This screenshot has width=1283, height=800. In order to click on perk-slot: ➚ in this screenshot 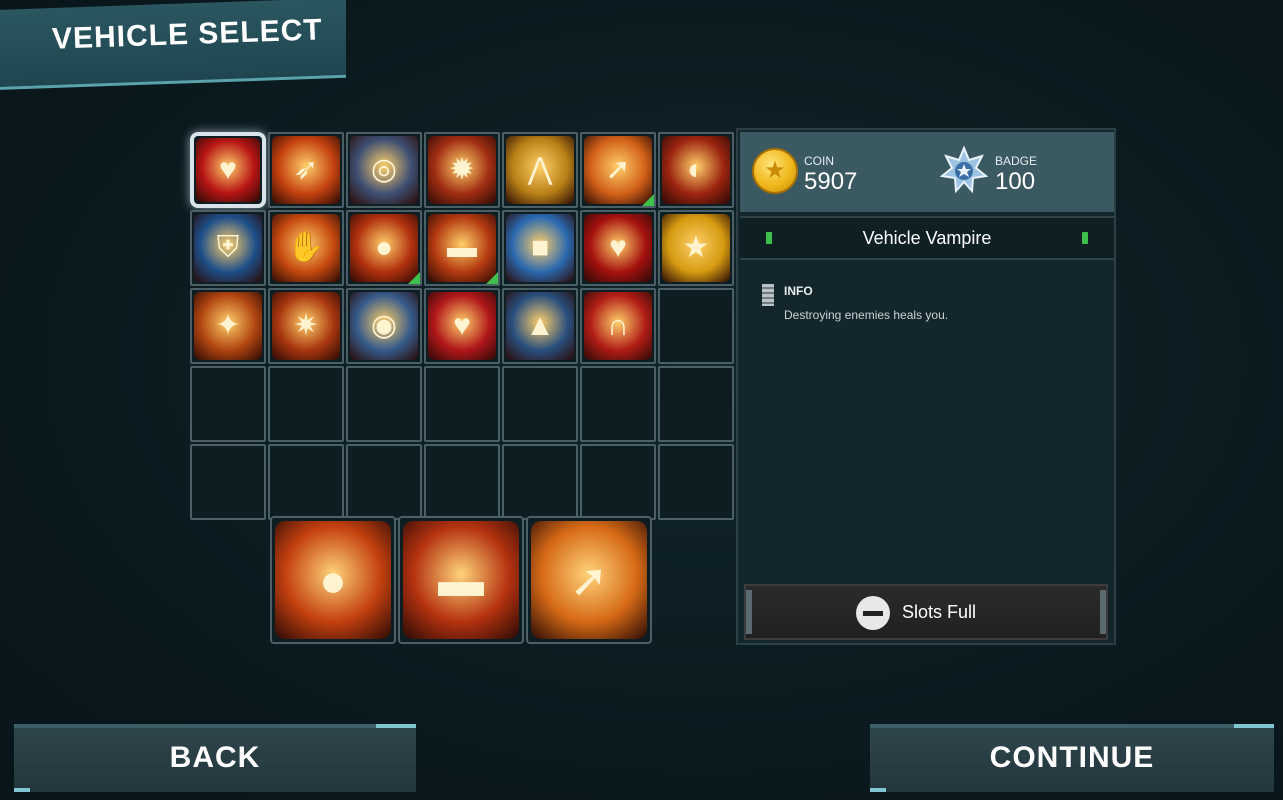, I will do `click(618, 170)`.